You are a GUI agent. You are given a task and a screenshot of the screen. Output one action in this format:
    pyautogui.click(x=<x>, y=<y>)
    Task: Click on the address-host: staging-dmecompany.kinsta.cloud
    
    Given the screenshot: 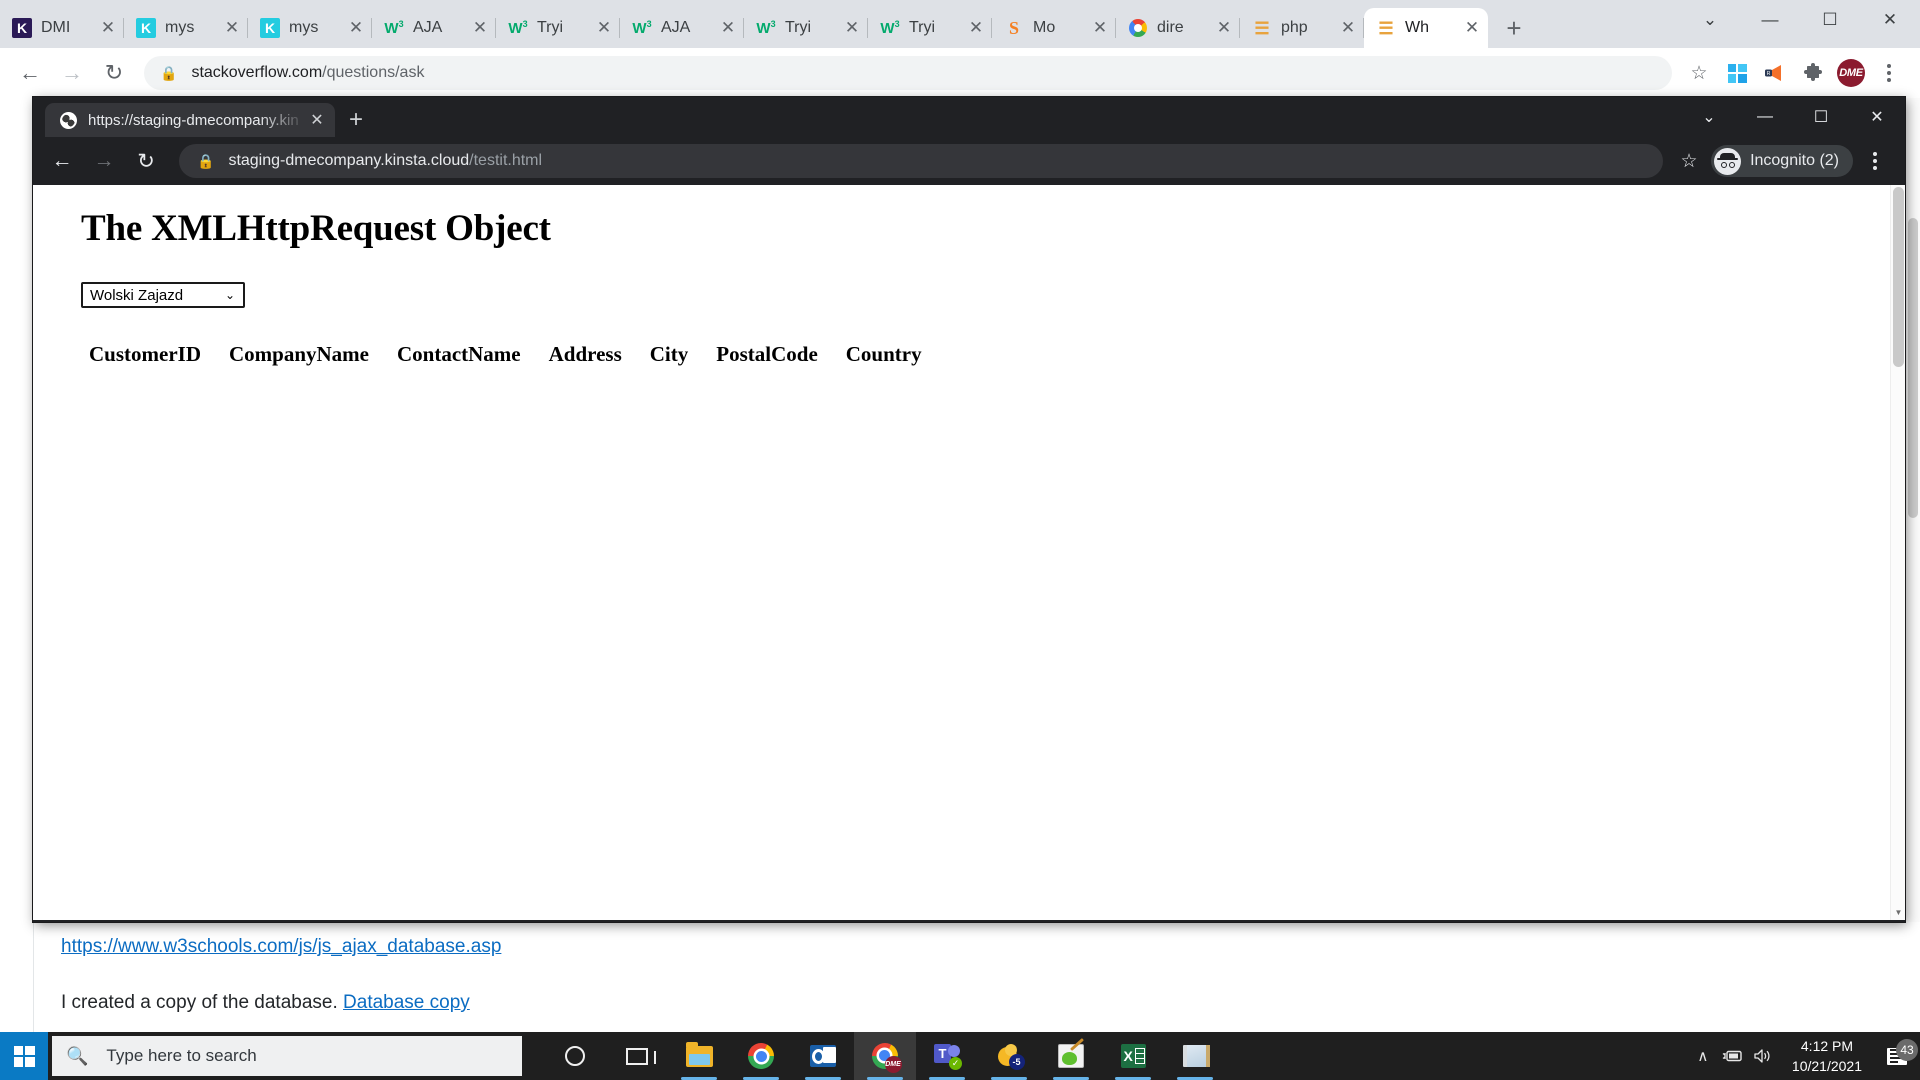 What is the action you would take?
    pyautogui.click(x=349, y=160)
    